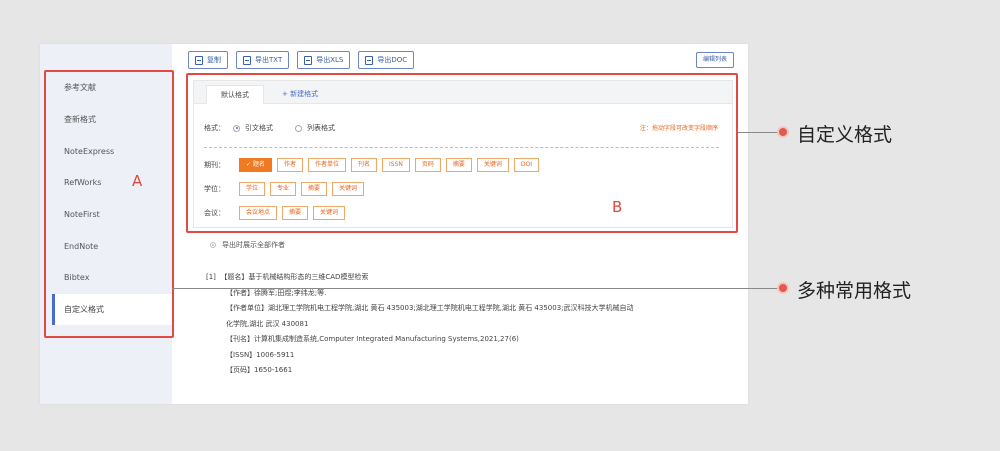 The height and width of the screenshot is (451, 1000). I want to click on field-tag-pages: 页码, so click(427, 165).